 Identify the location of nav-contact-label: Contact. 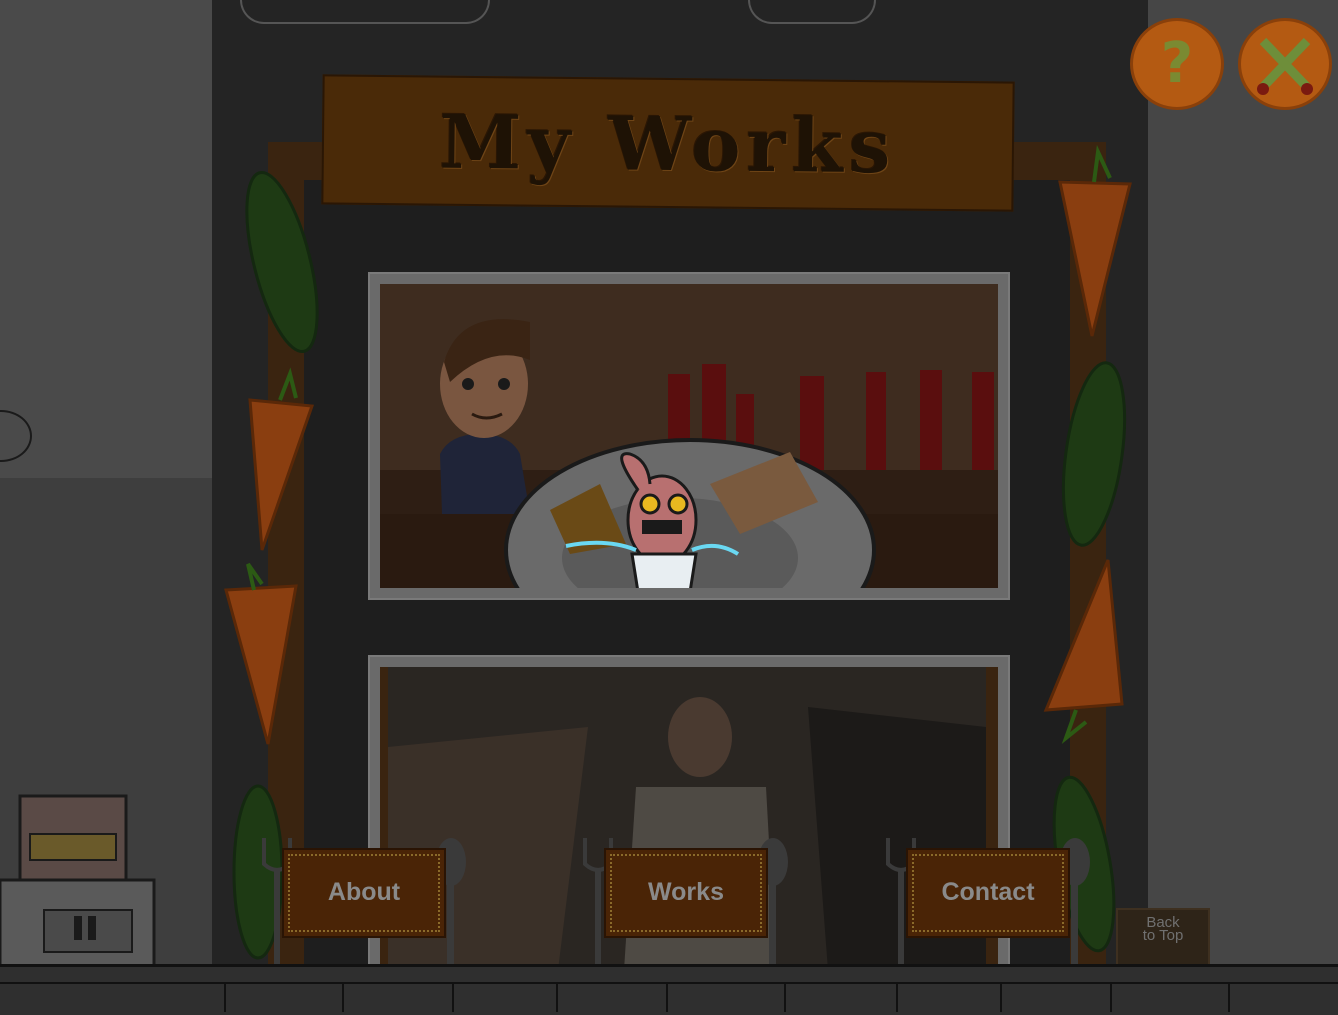
(988, 892).